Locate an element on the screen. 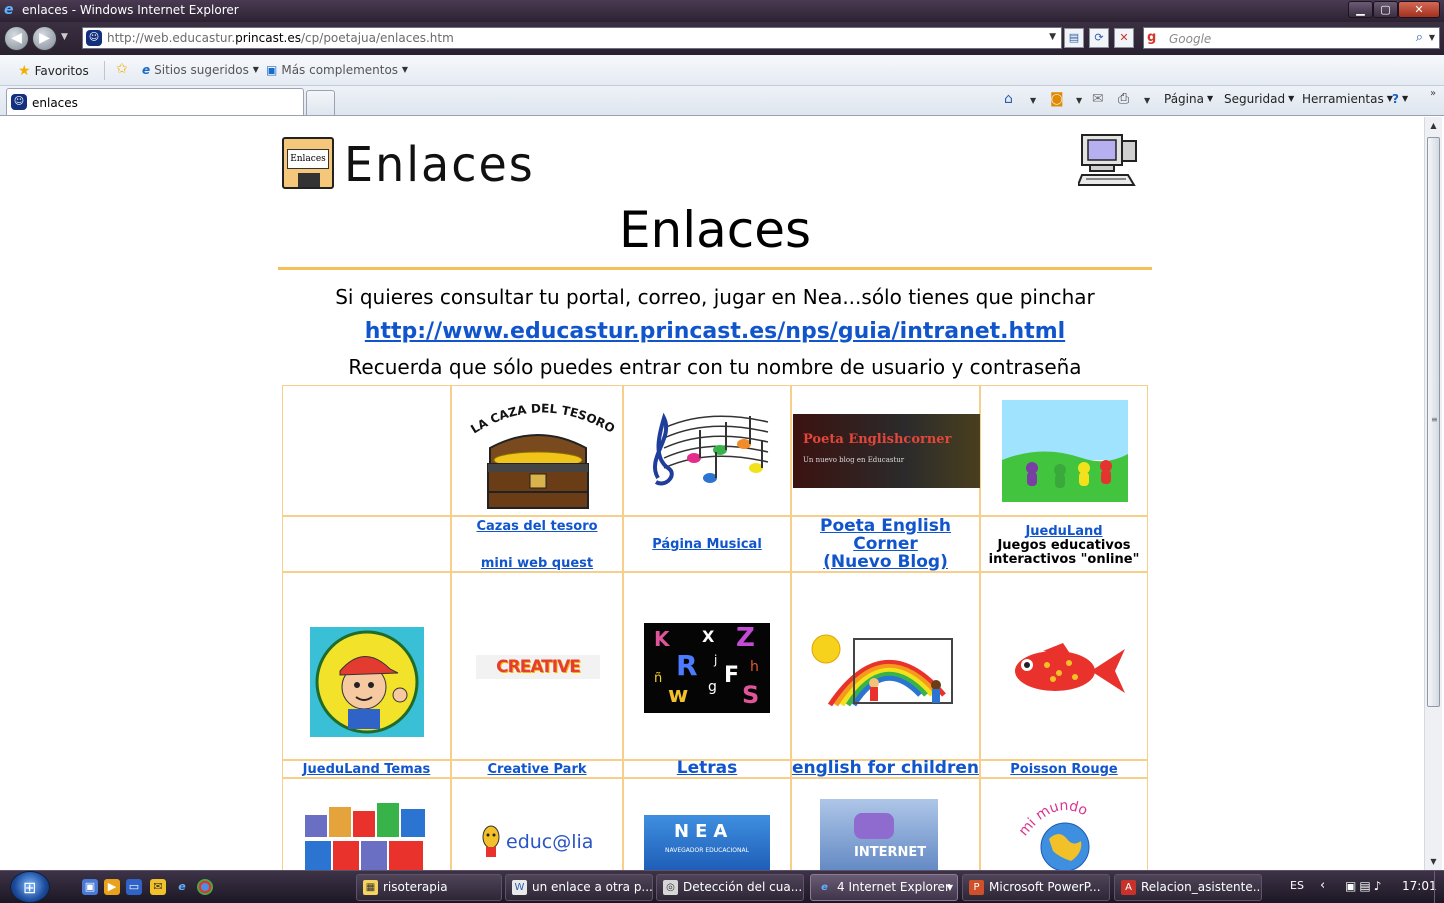 The image size is (1444, 903). rainbow-children-image is located at coordinates (880, 667).